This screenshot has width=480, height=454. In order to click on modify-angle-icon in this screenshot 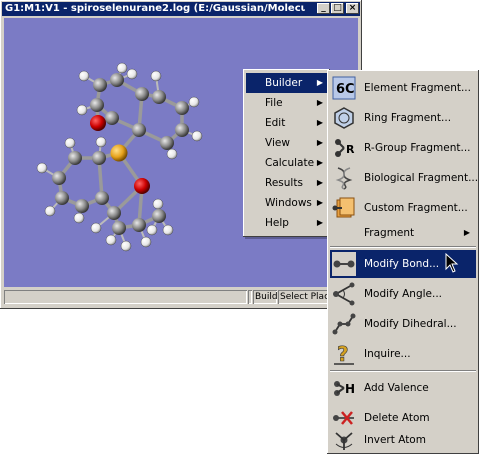, I will do `click(344, 294)`.